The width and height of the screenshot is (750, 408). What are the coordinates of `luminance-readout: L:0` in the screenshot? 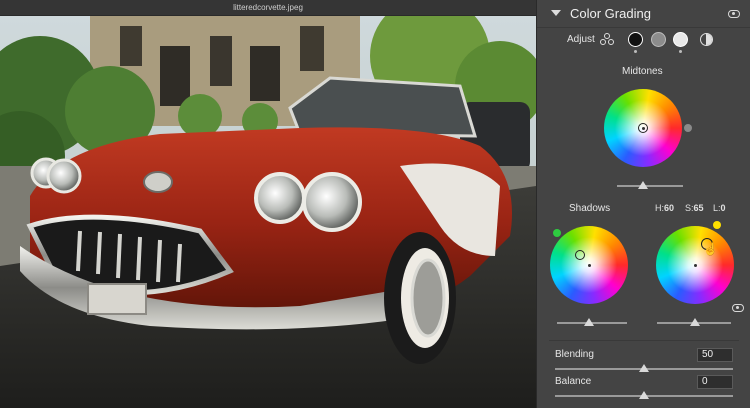 It's located at (719, 208).